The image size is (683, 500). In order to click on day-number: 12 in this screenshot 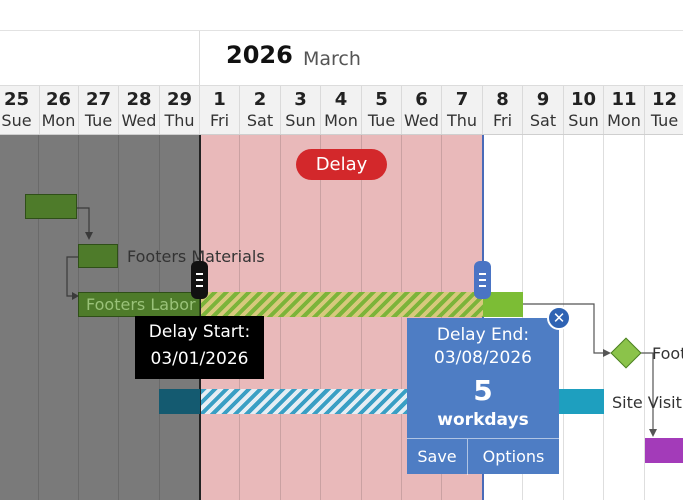, I will do `click(664, 99)`.